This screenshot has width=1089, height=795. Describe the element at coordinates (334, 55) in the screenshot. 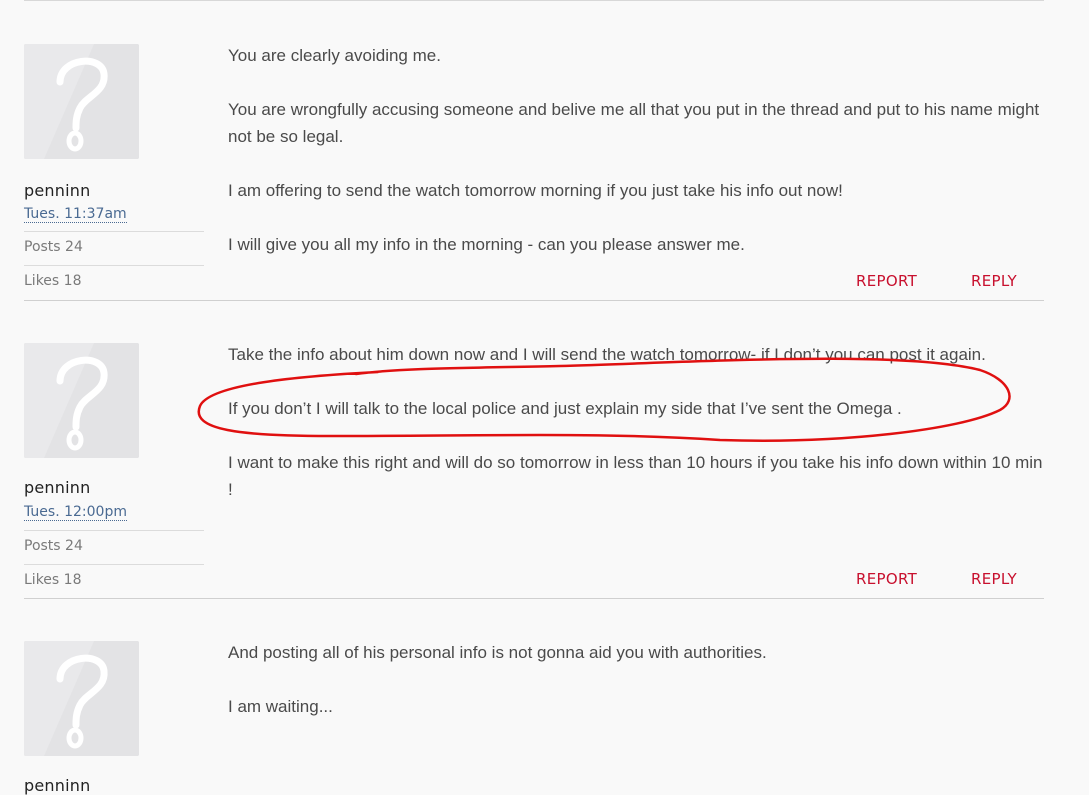

I see `post-paragraph: You are clearly avoiding me.` at that location.